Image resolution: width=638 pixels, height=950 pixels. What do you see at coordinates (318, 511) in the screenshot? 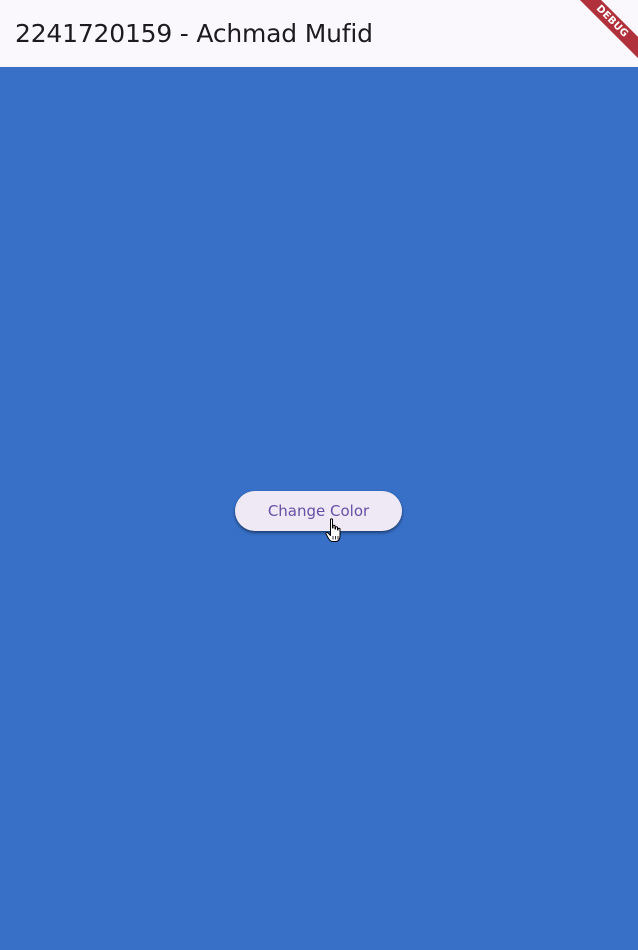
I see `change-color-button: Change Color` at bounding box center [318, 511].